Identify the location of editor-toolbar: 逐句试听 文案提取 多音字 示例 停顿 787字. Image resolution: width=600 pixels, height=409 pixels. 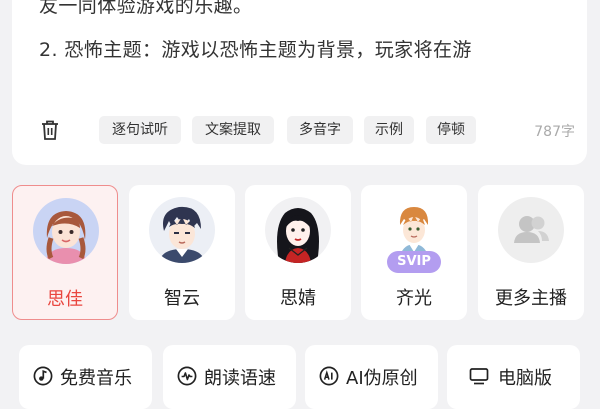
(307, 130).